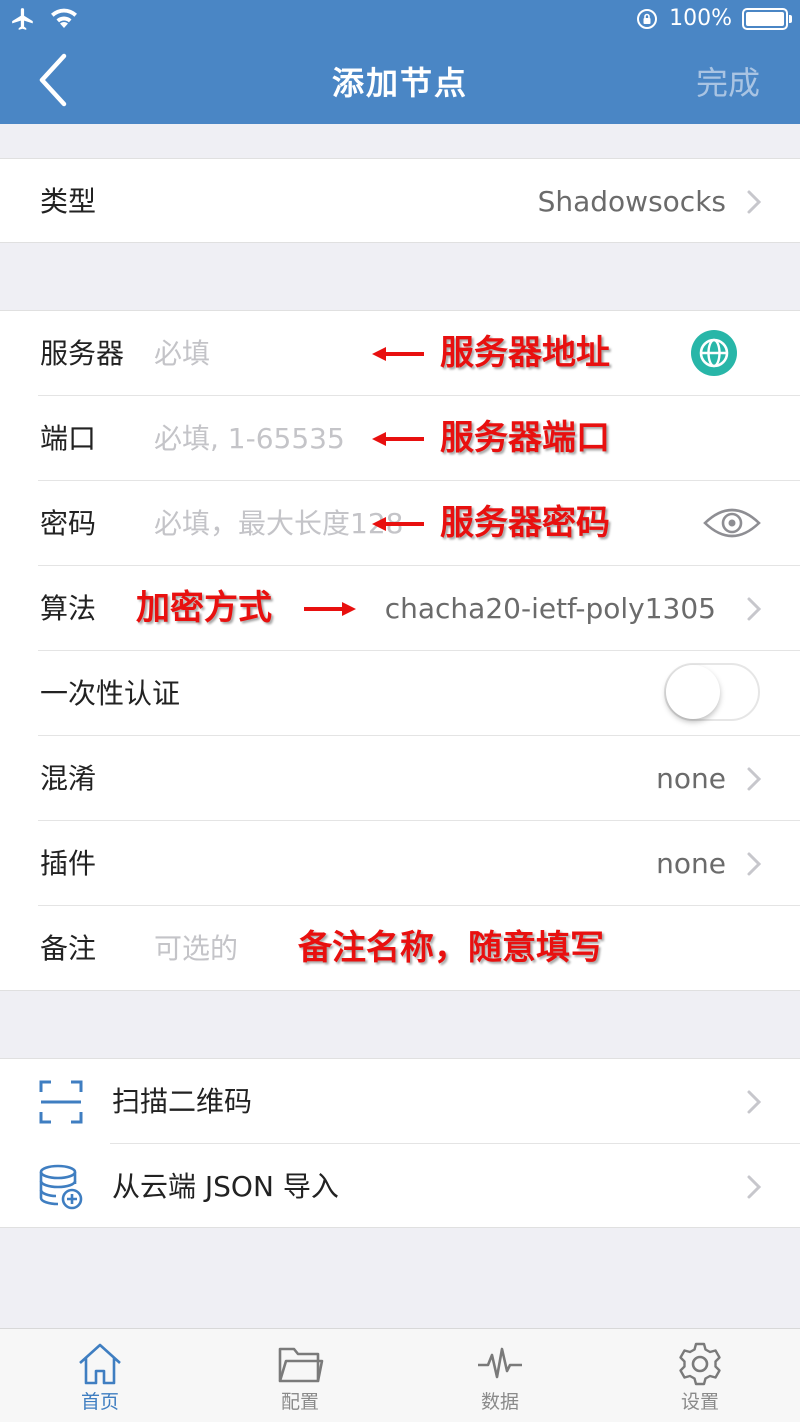 The height and width of the screenshot is (1422, 800). I want to click on tab-bar: 首页 配置 数据 设置, so click(400, 1375).